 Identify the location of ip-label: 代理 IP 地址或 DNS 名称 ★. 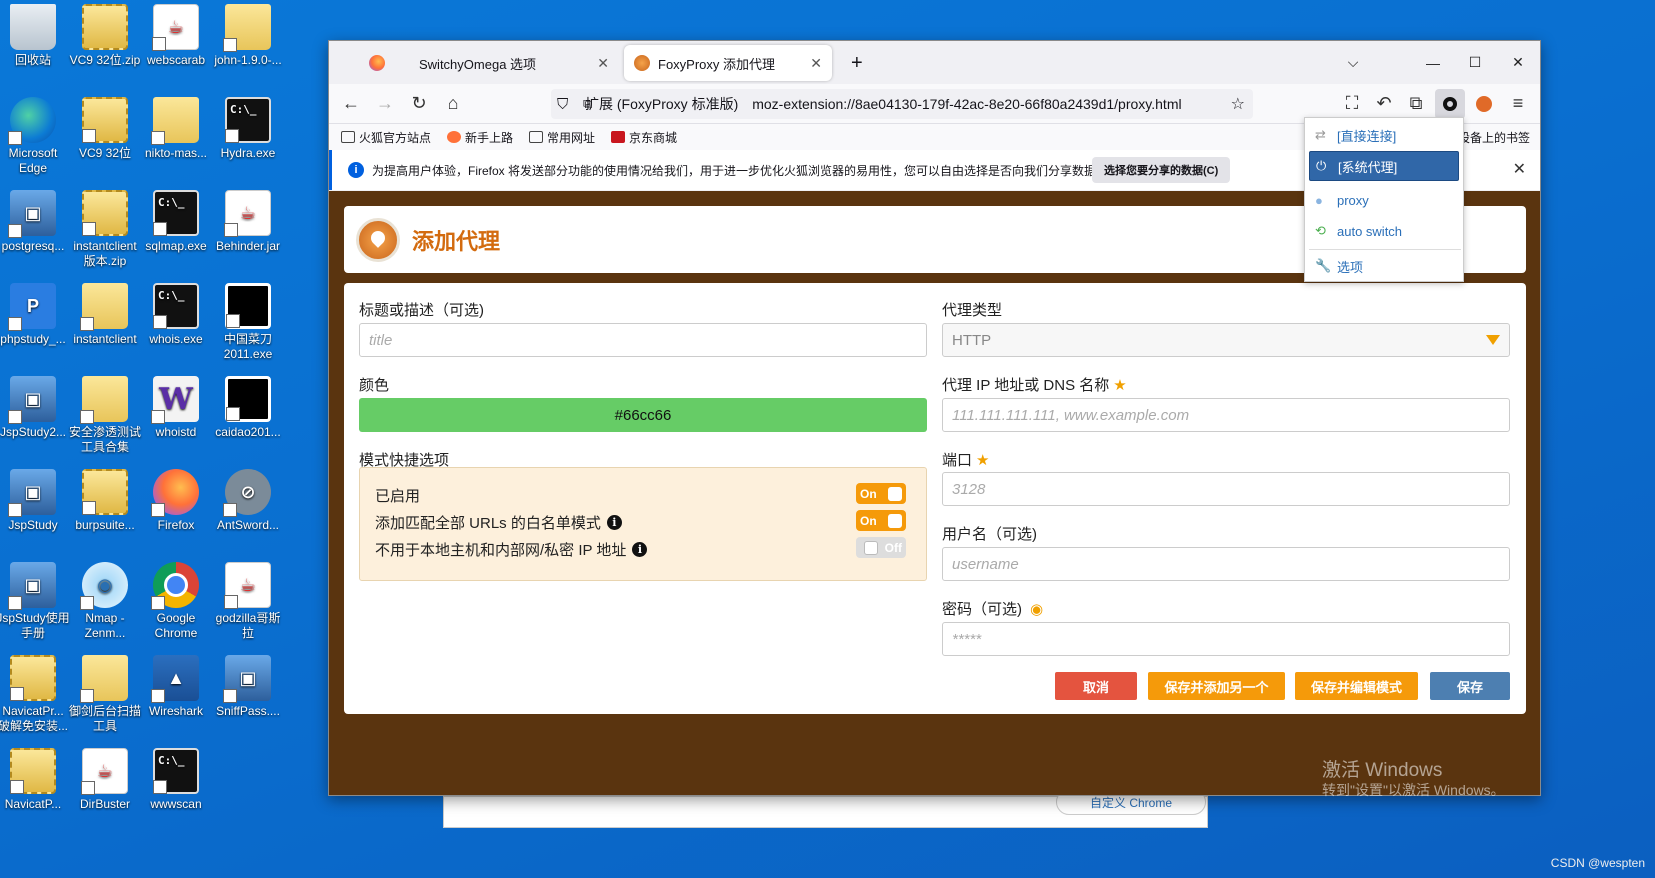
(1034, 384).